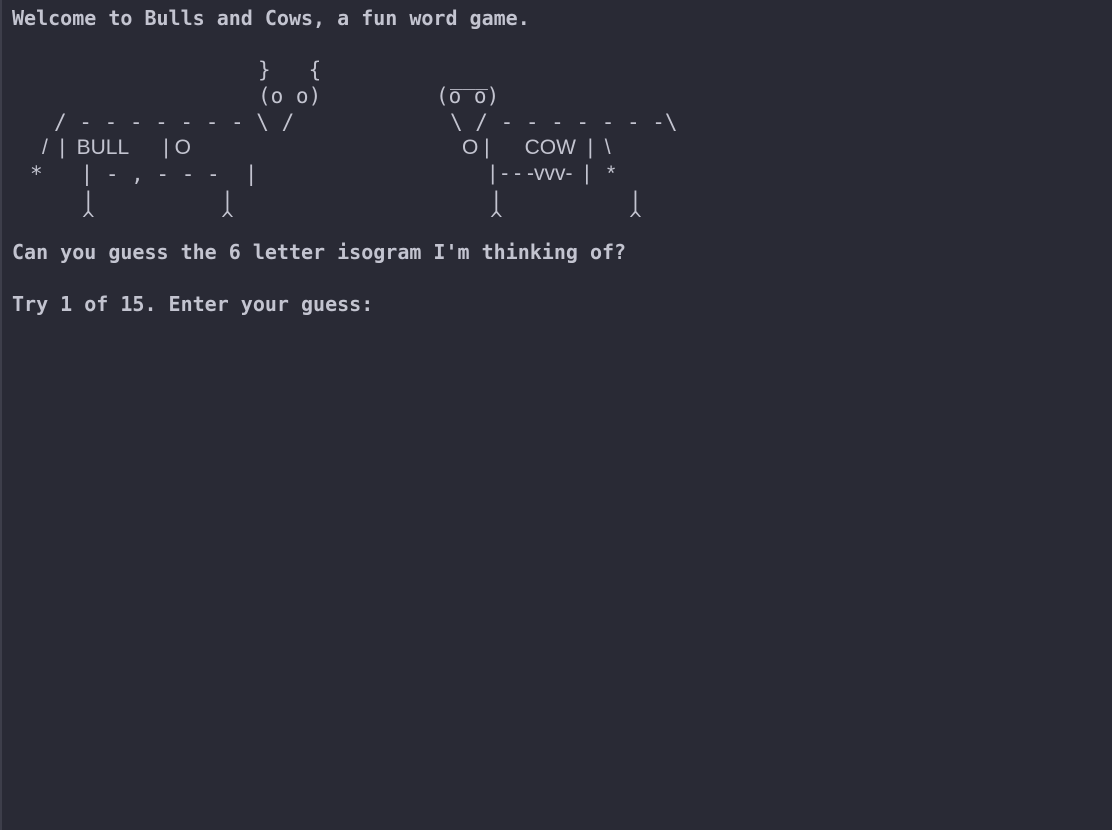  What do you see at coordinates (290, 96) in the screenshot?
I see `bull-face: (o o)` at bounding box center [290, 96].